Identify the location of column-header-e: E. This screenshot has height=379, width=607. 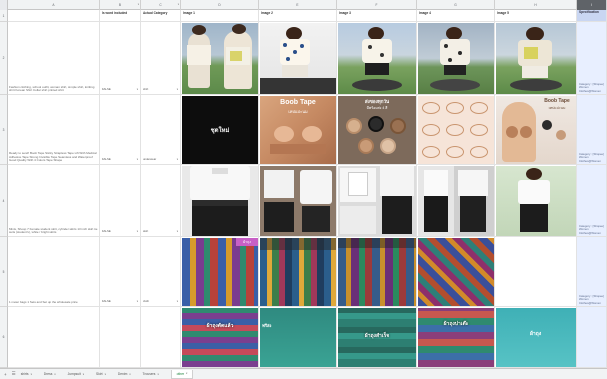
(298, 5).